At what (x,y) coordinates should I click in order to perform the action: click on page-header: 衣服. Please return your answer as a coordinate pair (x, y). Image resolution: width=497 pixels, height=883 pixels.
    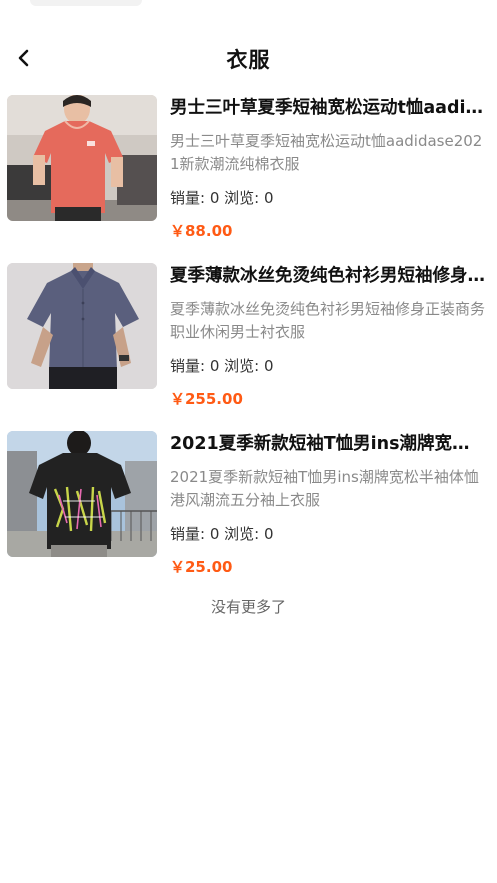
    Looking at the image, I should click on (248, 58).